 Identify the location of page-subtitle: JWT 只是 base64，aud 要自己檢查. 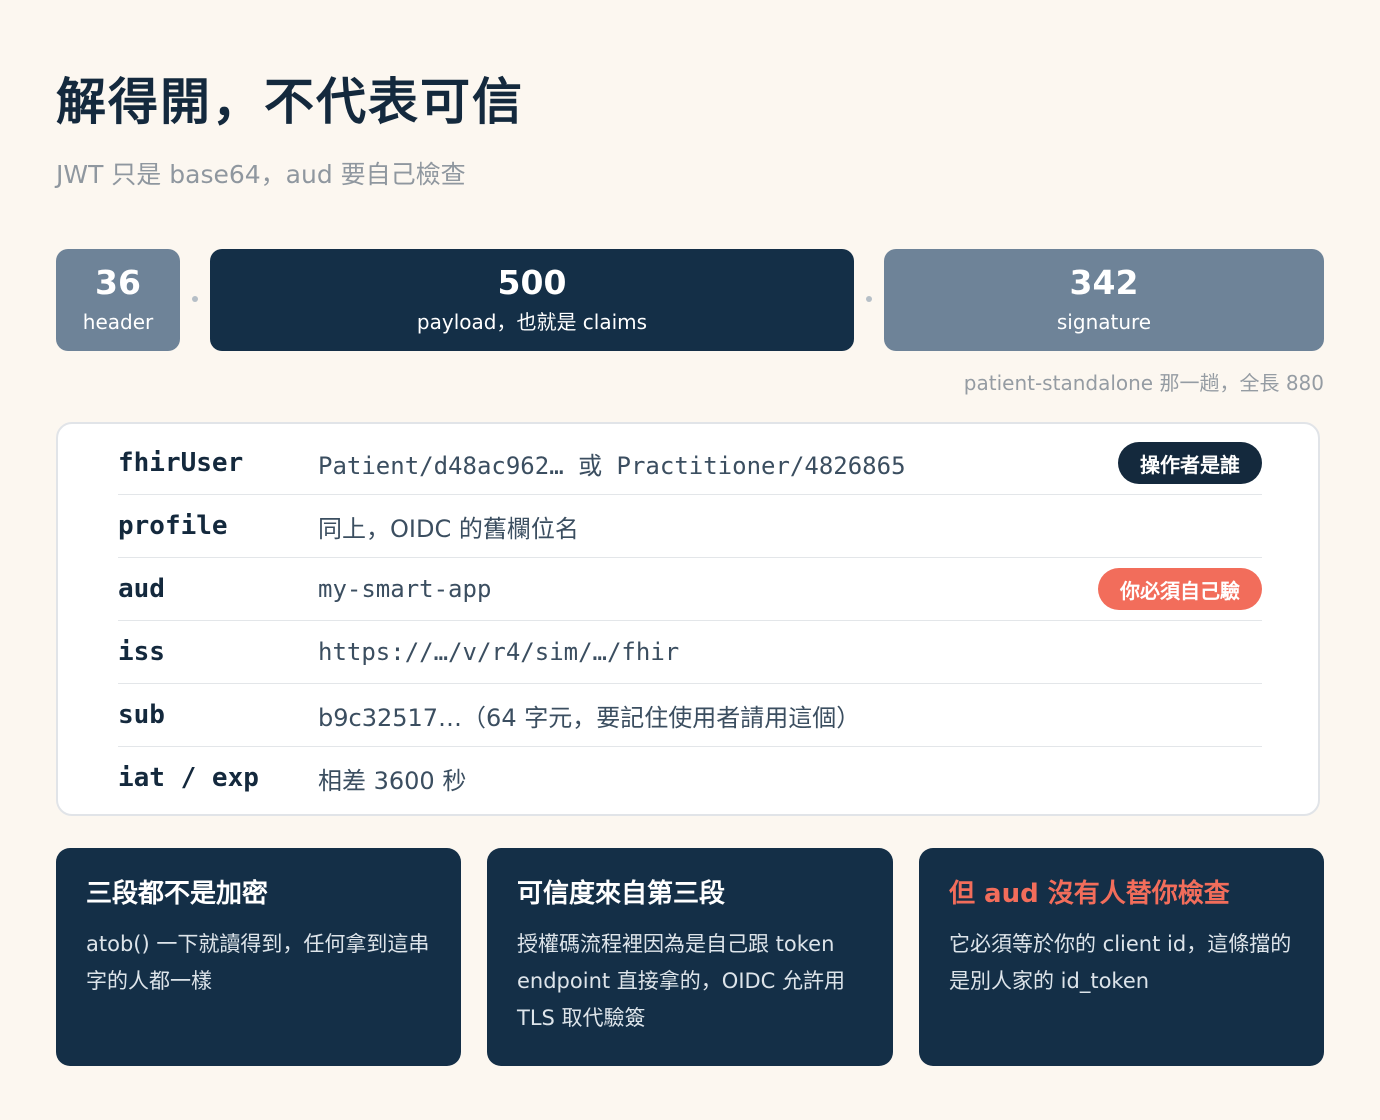
(261, 174).